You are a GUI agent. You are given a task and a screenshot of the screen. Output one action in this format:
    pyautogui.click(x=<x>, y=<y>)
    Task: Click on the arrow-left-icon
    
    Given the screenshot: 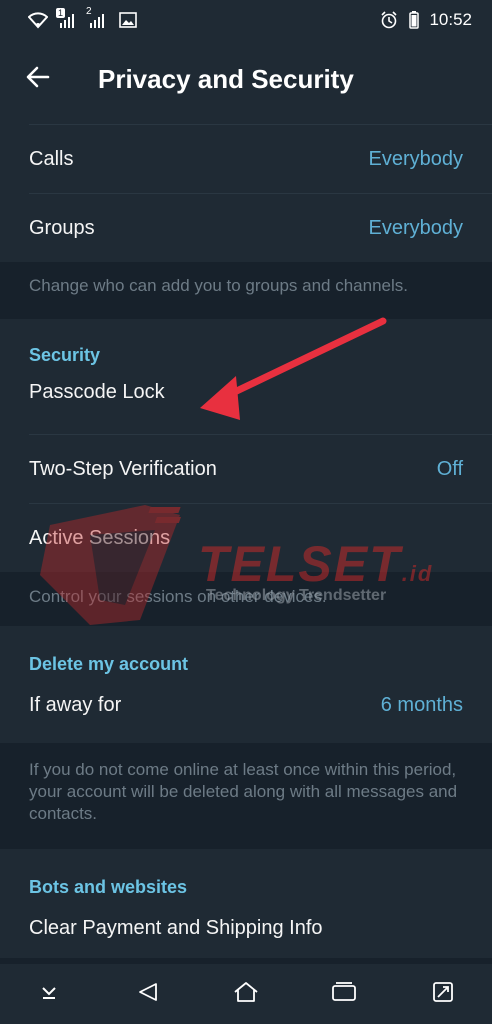 What is the action you would take?
    pyautogui.click(x=38, y=79)
    